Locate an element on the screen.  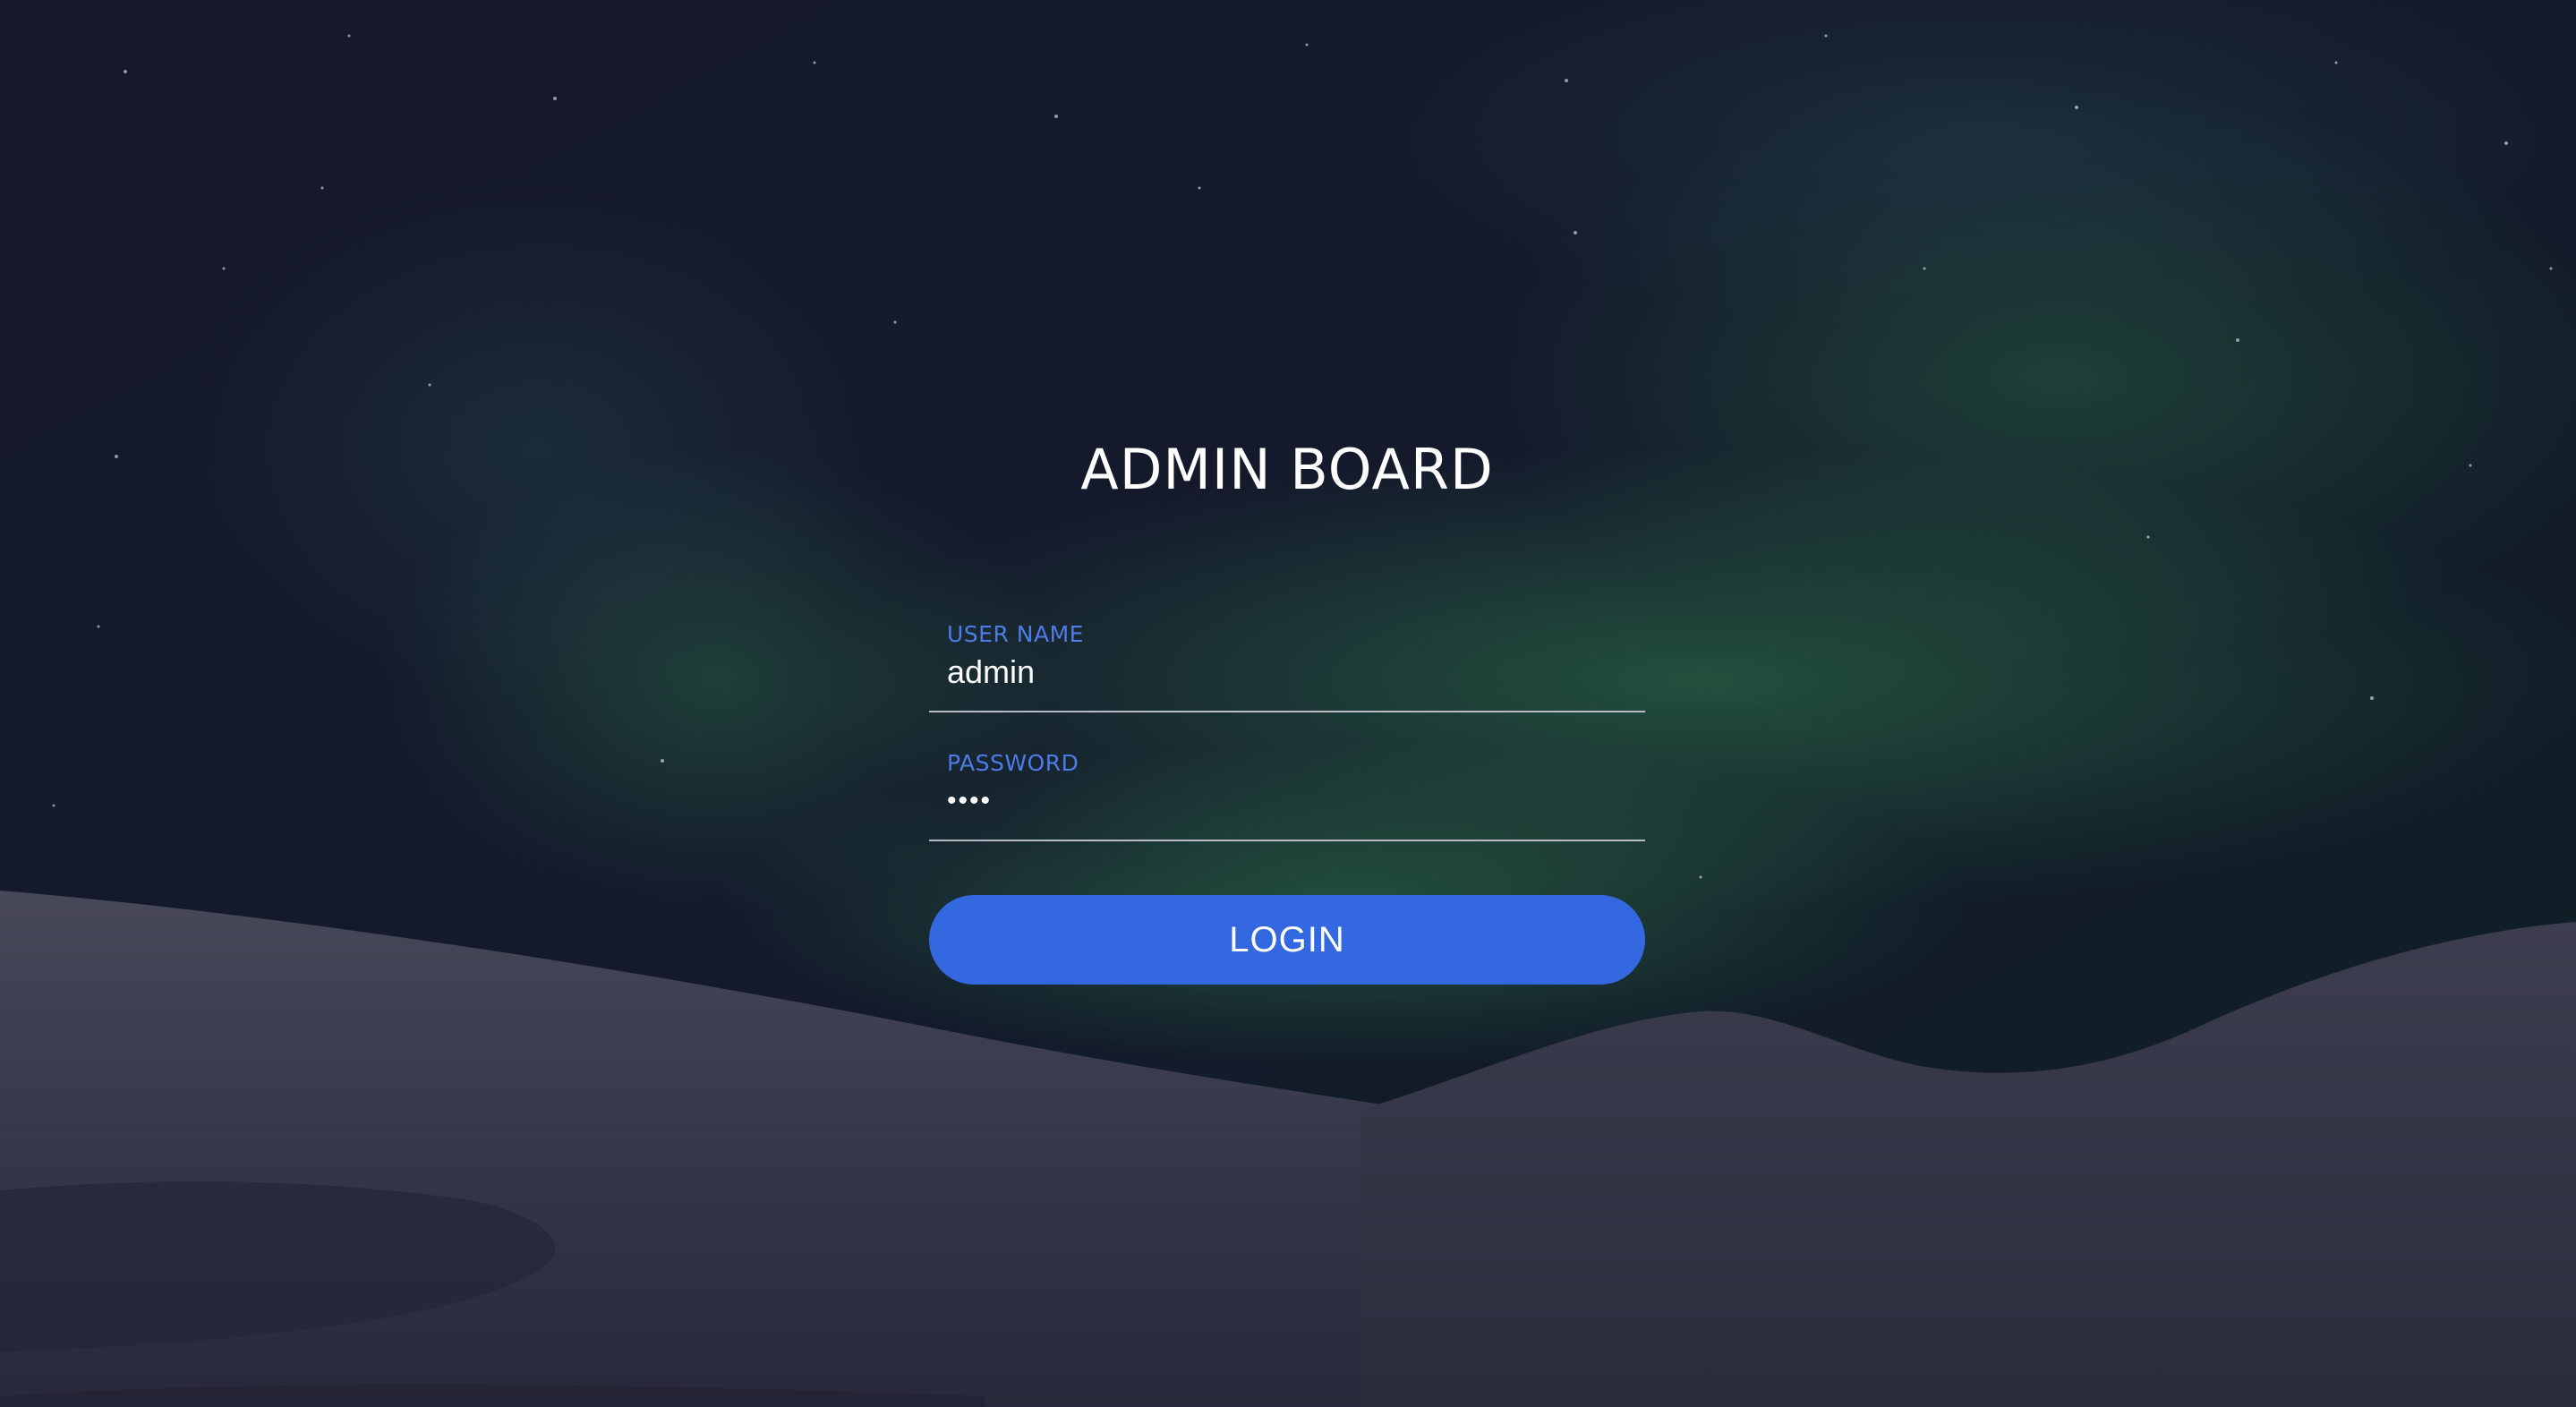
password-label: PASSWORD is located at coordinates (1013, 763).